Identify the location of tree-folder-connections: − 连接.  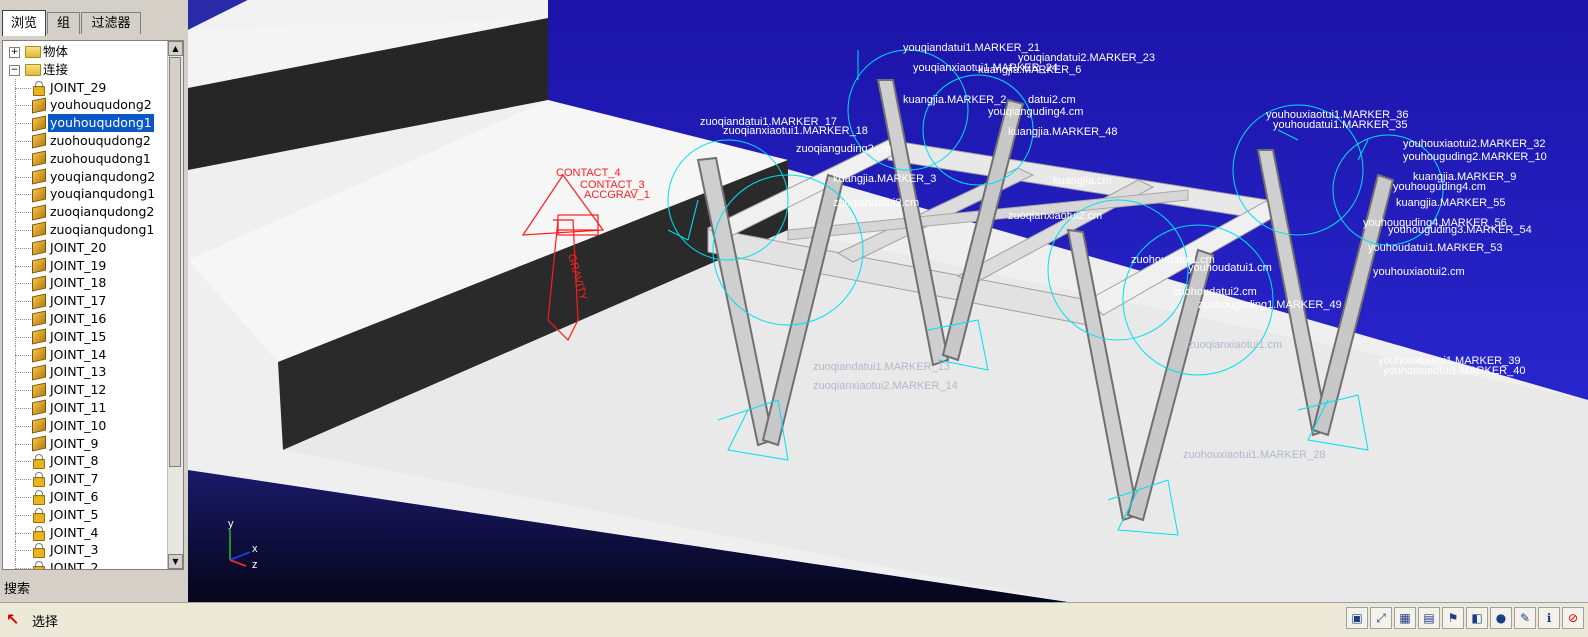
(86, 70).